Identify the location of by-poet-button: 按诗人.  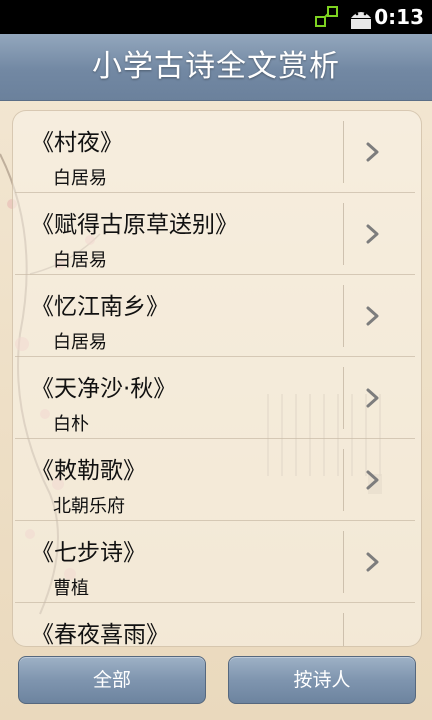
(322, 680).